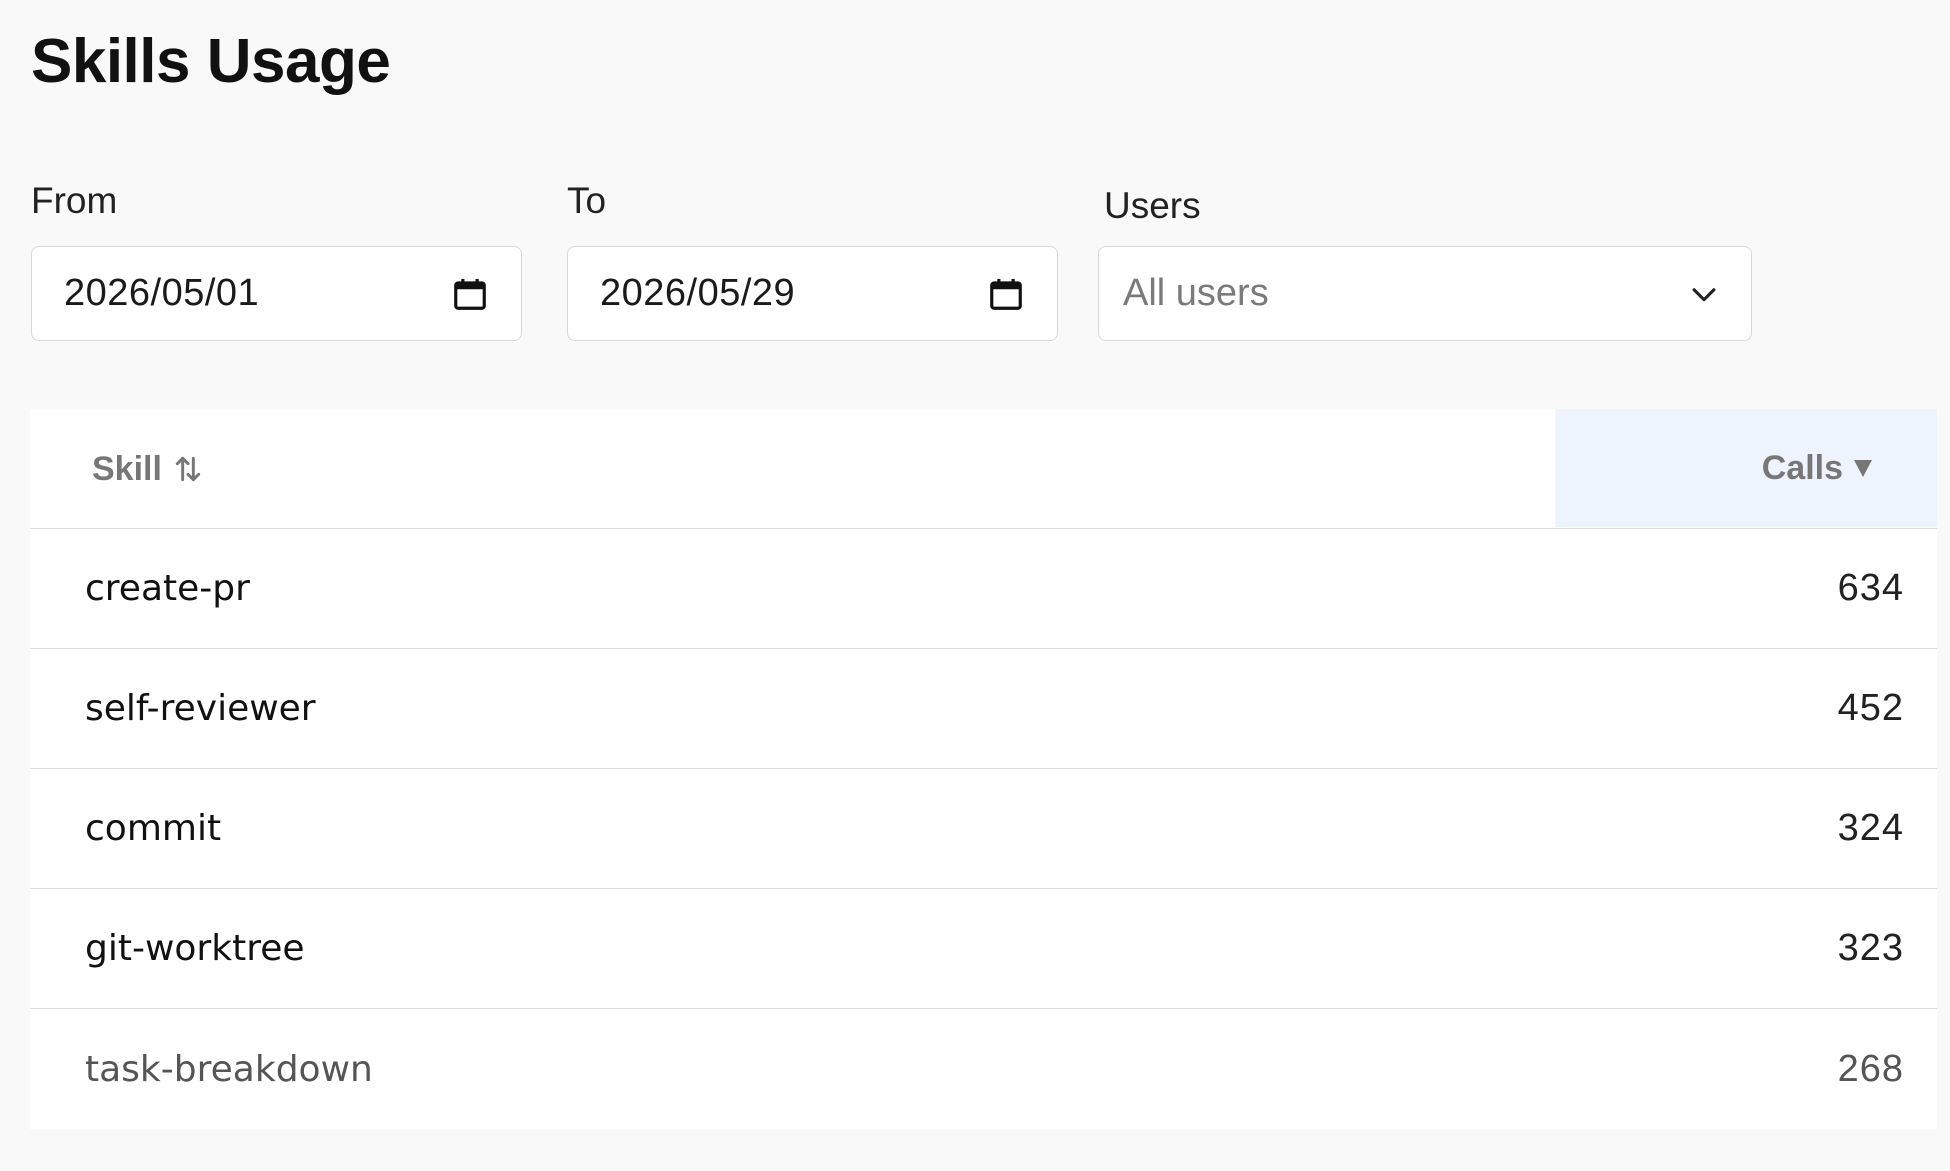 This screenshot has height=1171, width=1950. What do you see at coordinates (983, 829) in the screenshot?
I see `table-row: commit 324` at bounding box center [983, 829].